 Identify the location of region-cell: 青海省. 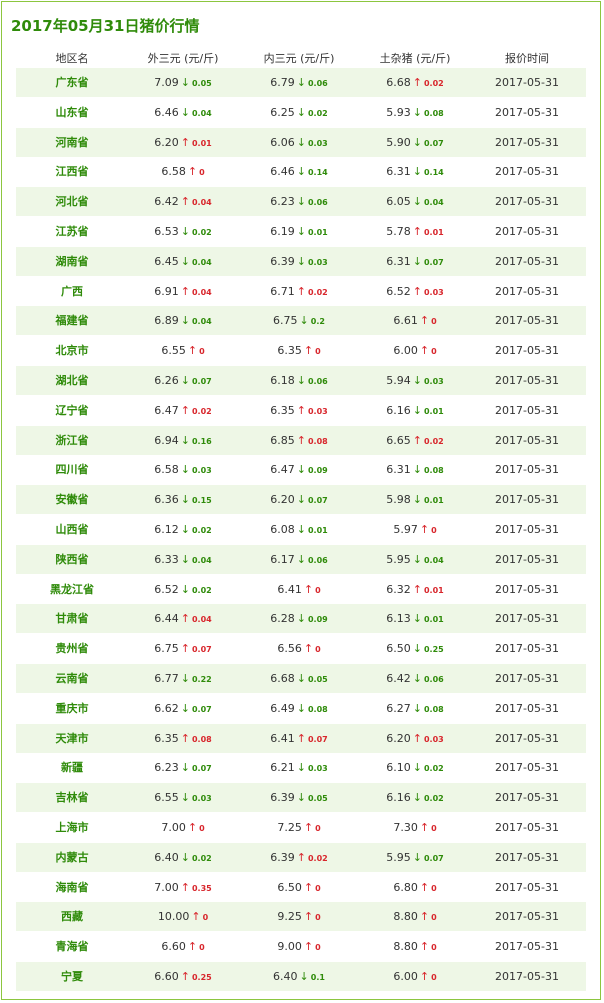
(72, 946).